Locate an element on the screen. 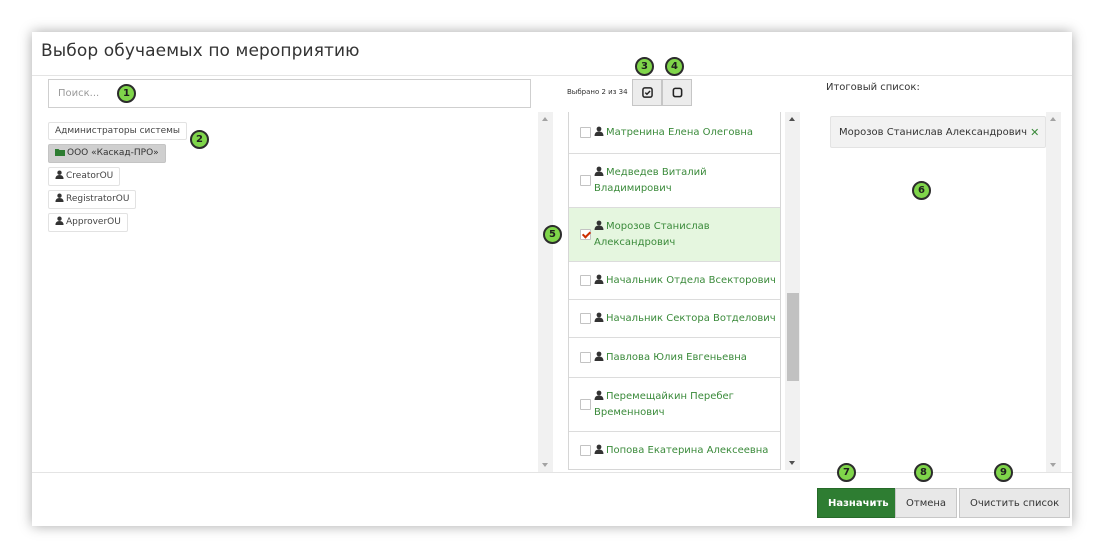 The width and height of the screenshot is (1104, 560). scrollbar-thumb is located at coordinates (793, 337).